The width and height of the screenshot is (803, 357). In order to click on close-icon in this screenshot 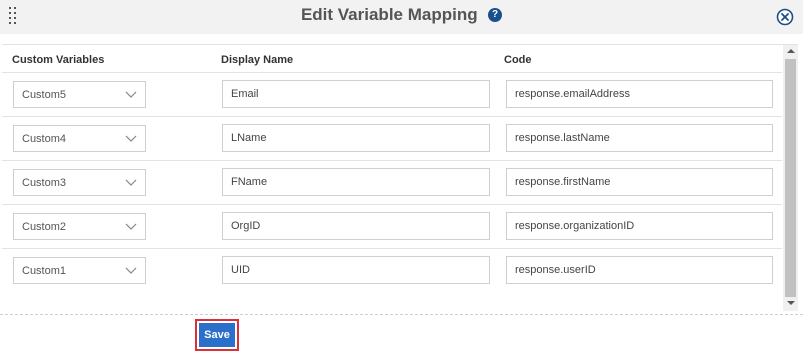, I will do `click(785, 17)`.